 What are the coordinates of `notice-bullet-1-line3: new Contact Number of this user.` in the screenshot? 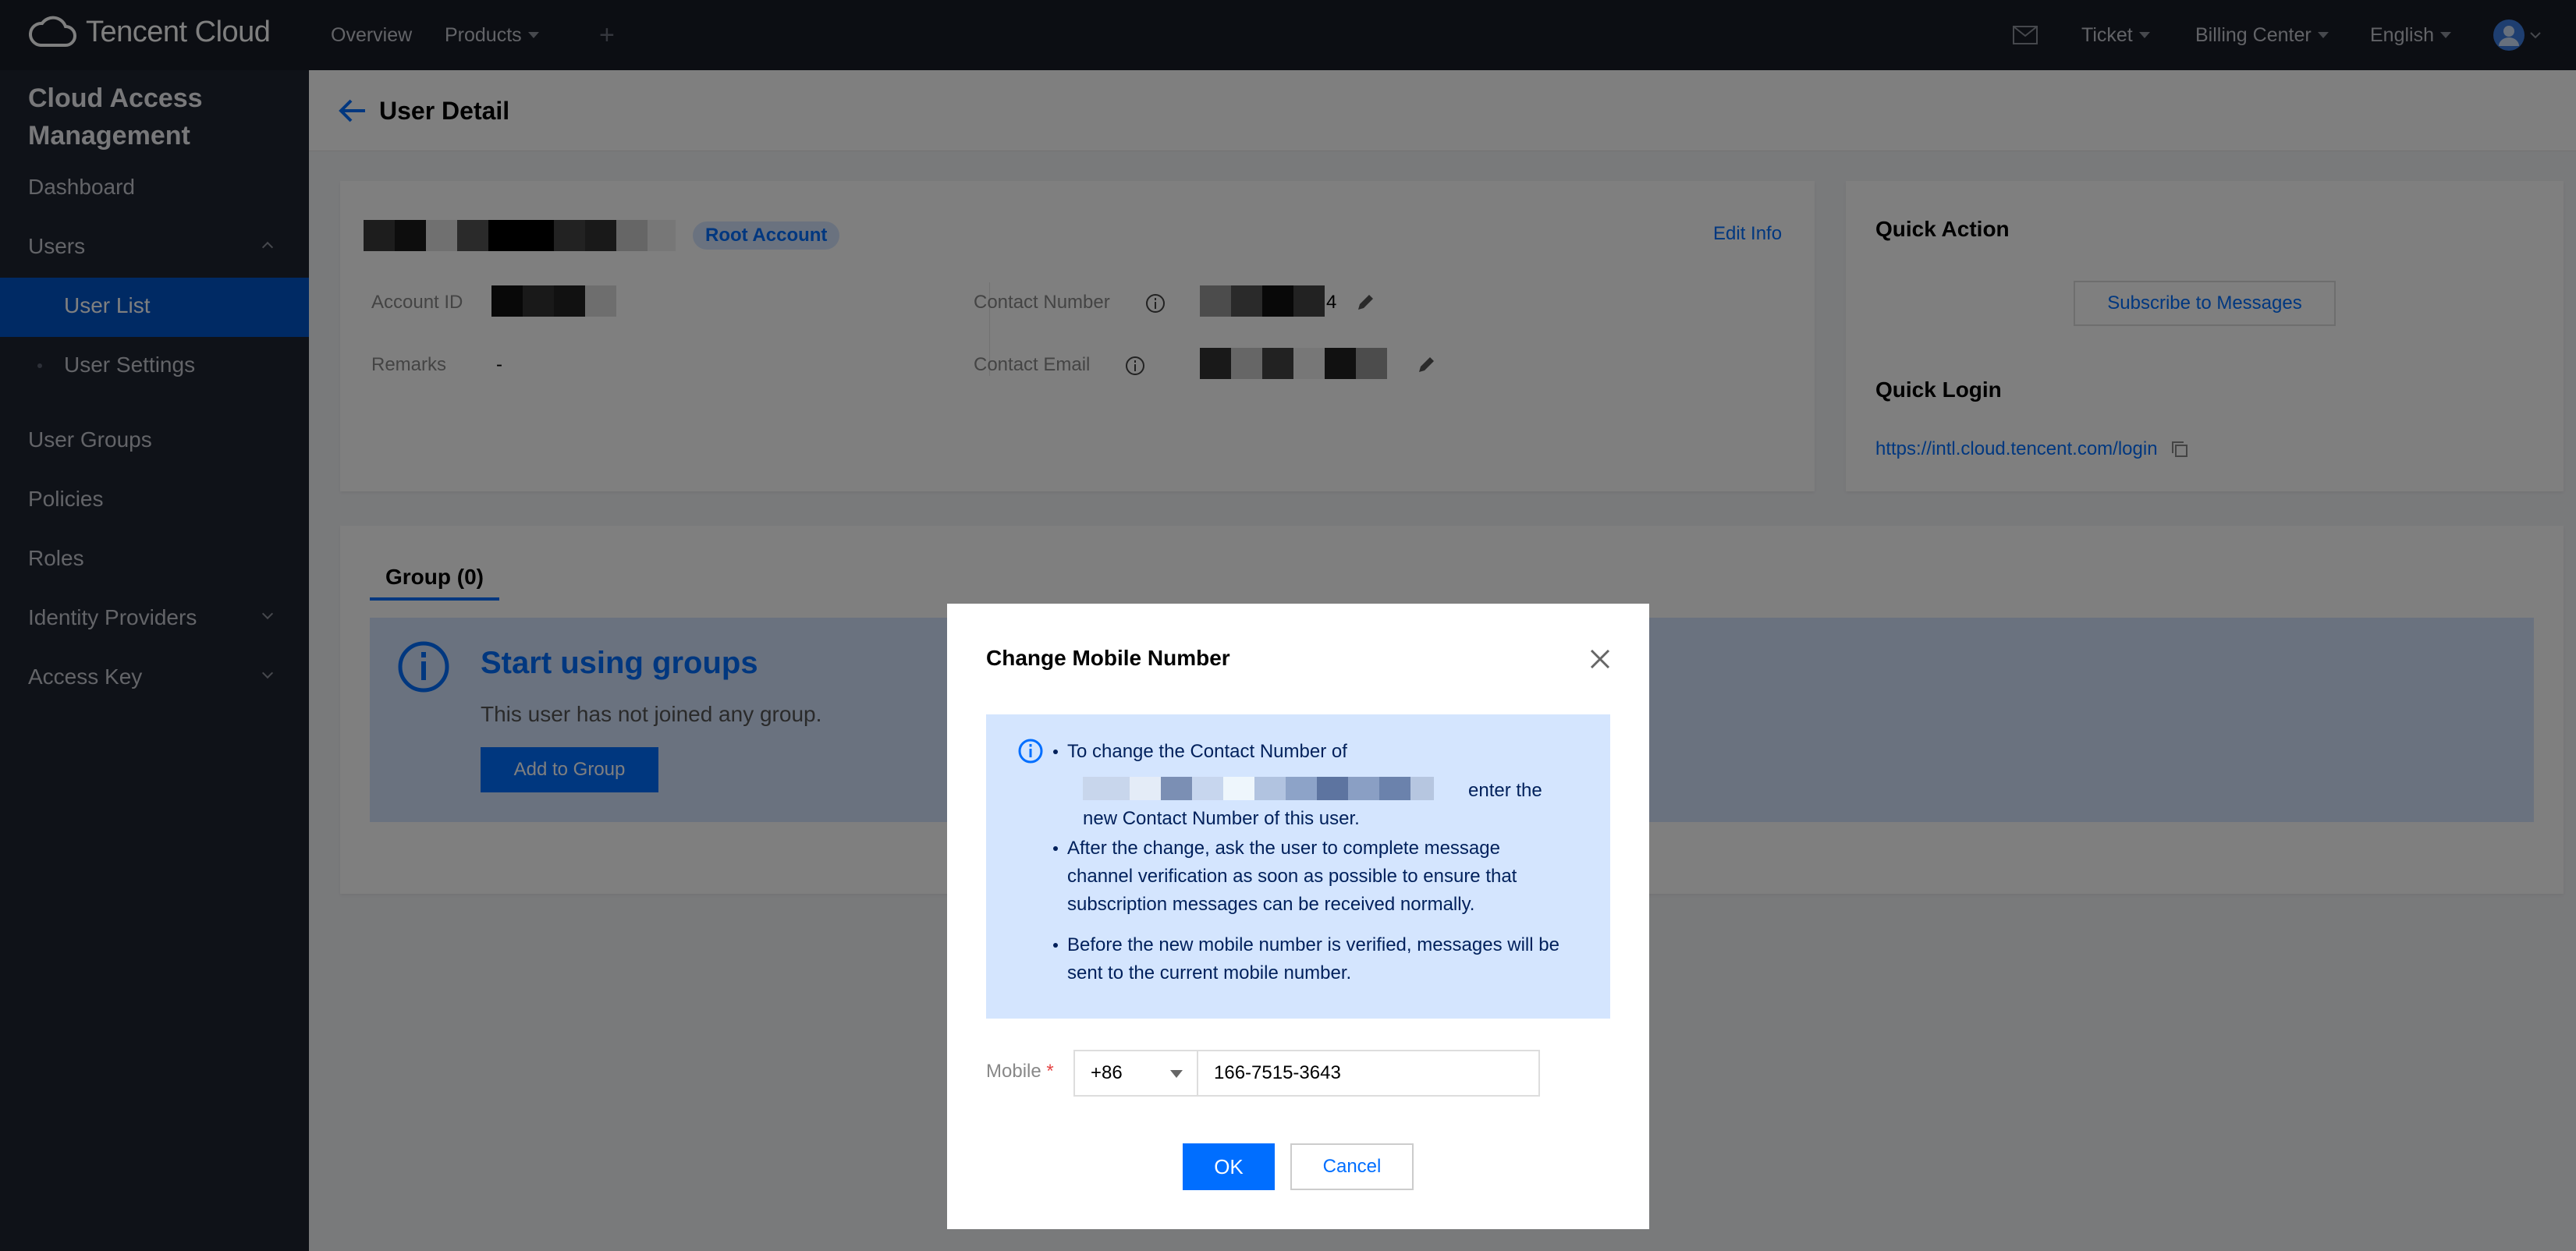 It's located at (1221, 818).